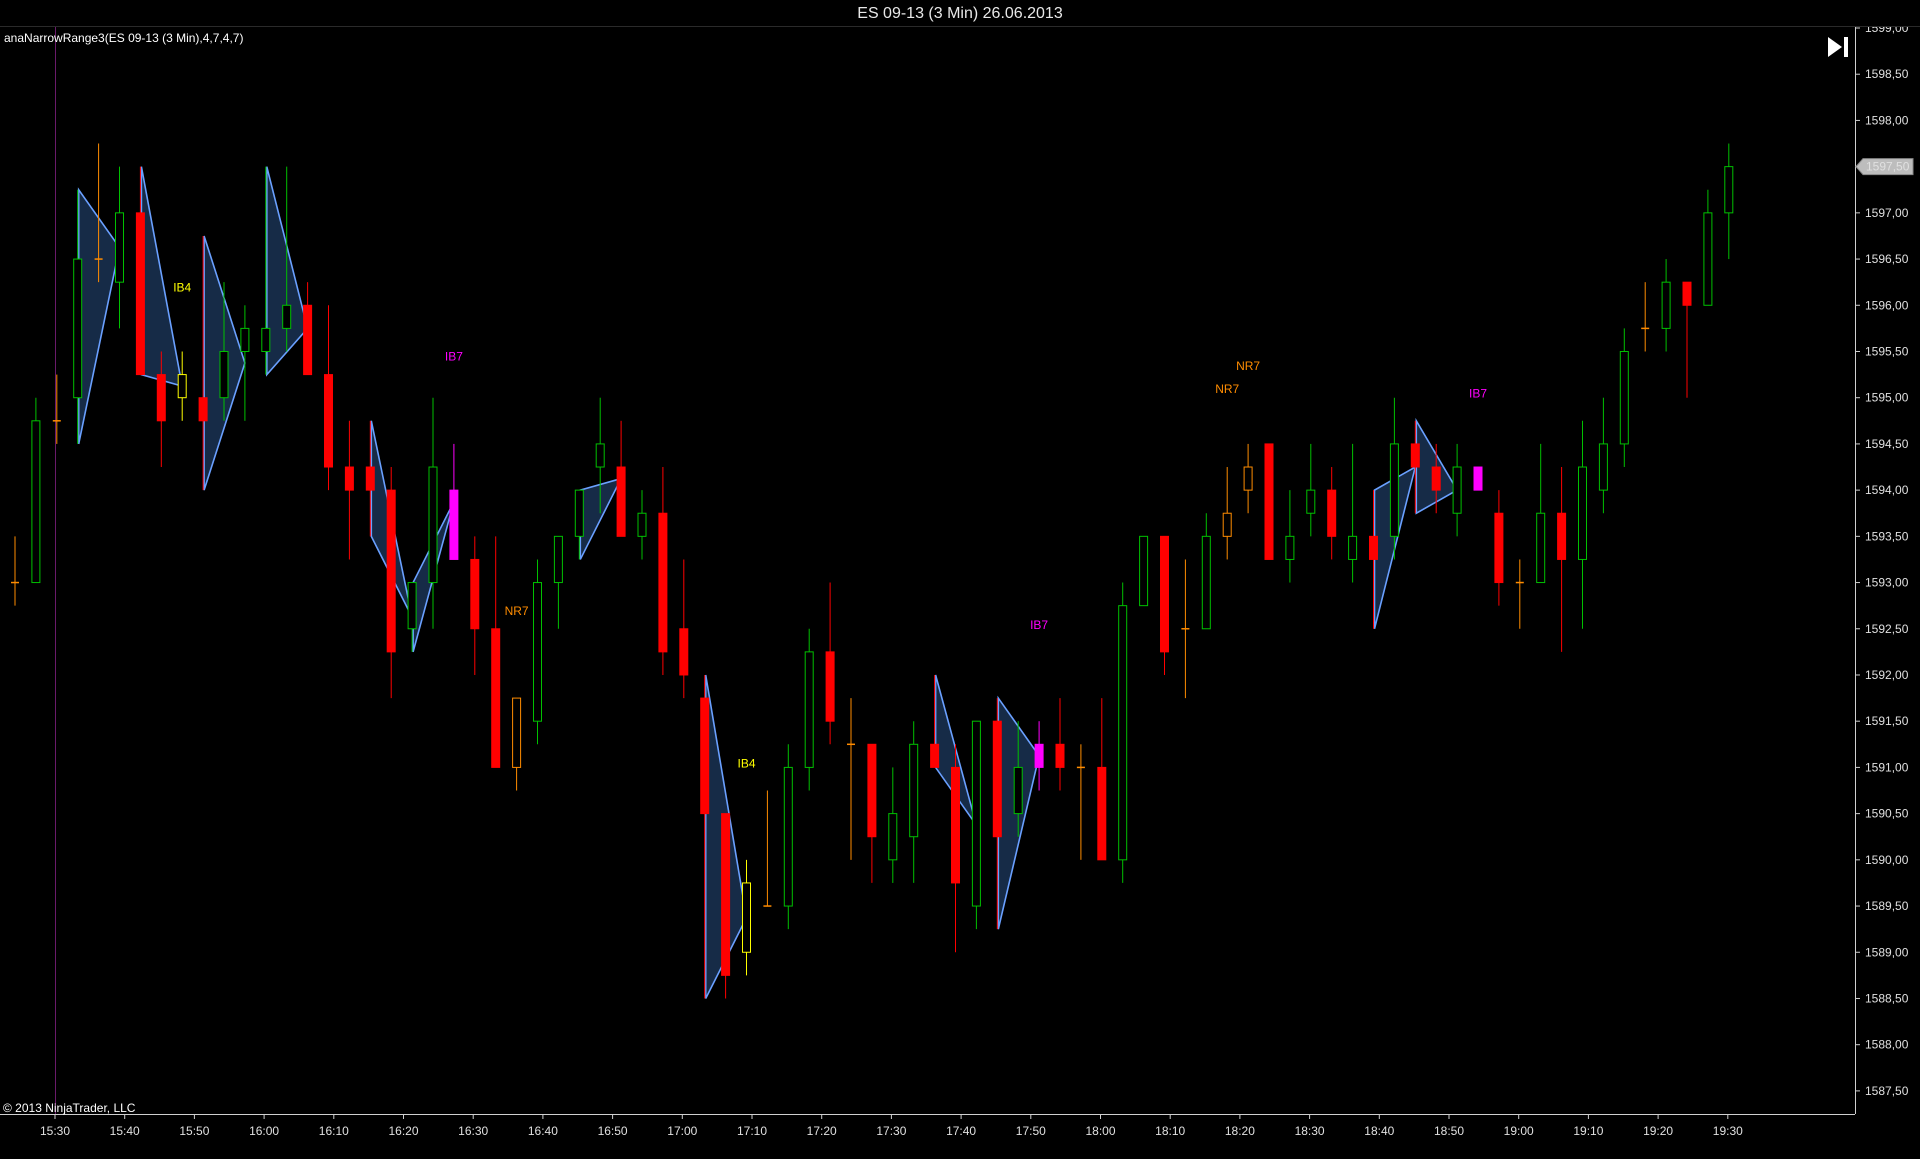 Image resolution: width=1920 pixels, height=1159 pixels. I want to click on y-tick-label: 1594,00, so click(1887, 490).